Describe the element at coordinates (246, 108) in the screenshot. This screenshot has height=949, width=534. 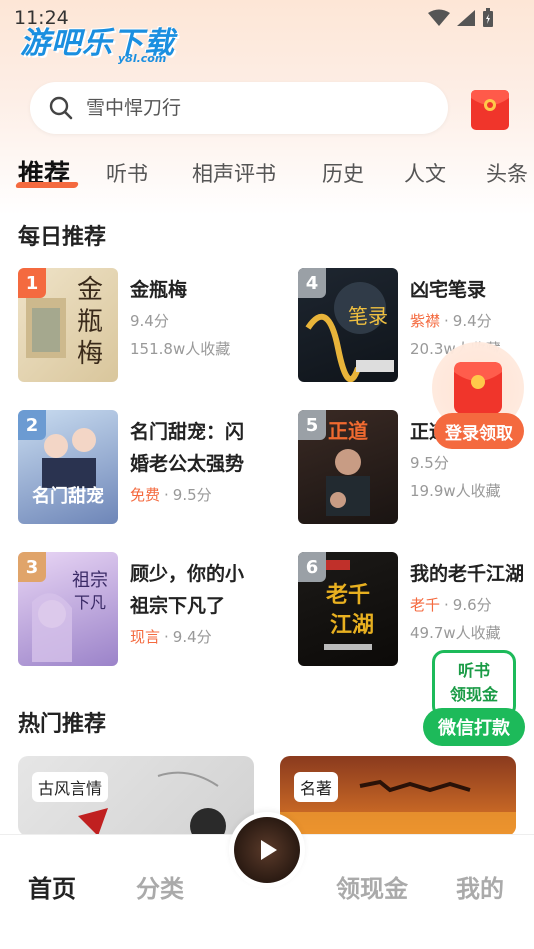
I see `search-input` at that location.